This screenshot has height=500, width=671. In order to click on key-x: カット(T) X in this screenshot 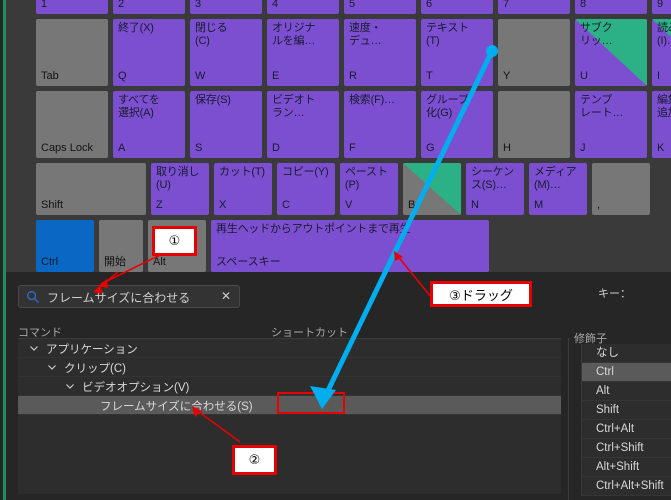, I will do `click(243, 189)`.